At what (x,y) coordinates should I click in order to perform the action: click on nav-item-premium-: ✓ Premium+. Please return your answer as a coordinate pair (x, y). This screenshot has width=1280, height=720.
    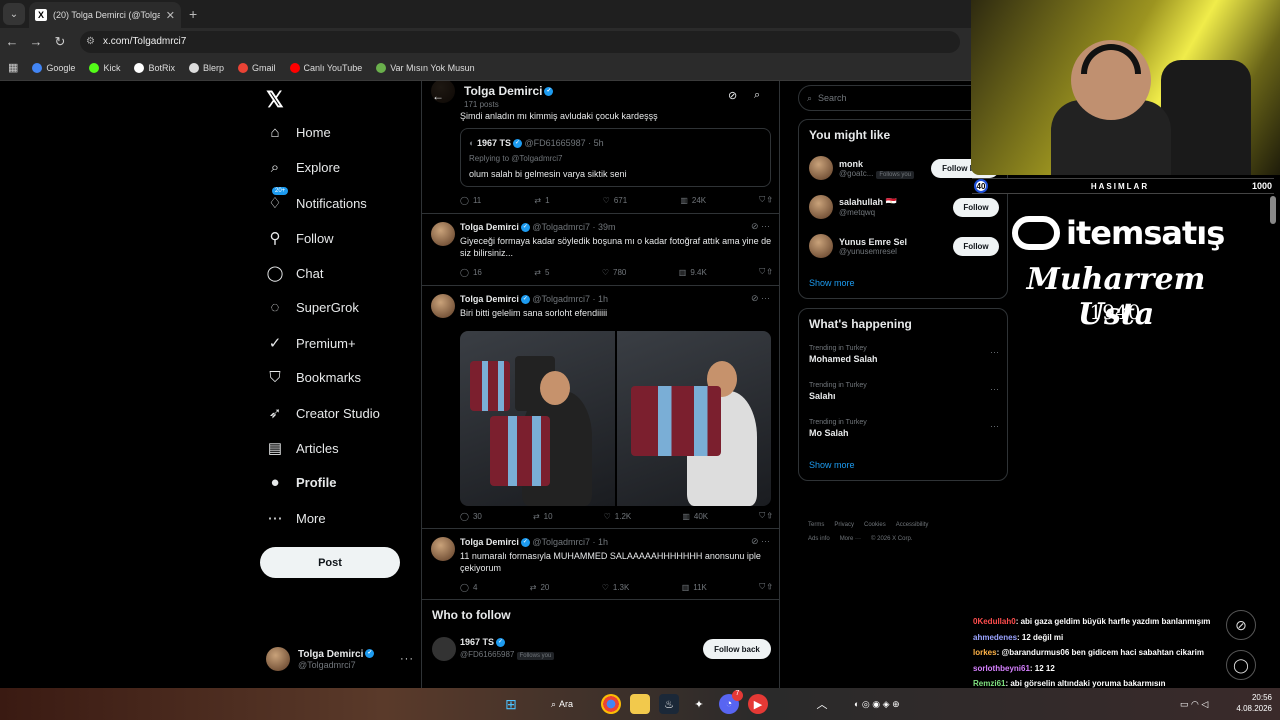
    Looking at the image, I should click on (311, 343).